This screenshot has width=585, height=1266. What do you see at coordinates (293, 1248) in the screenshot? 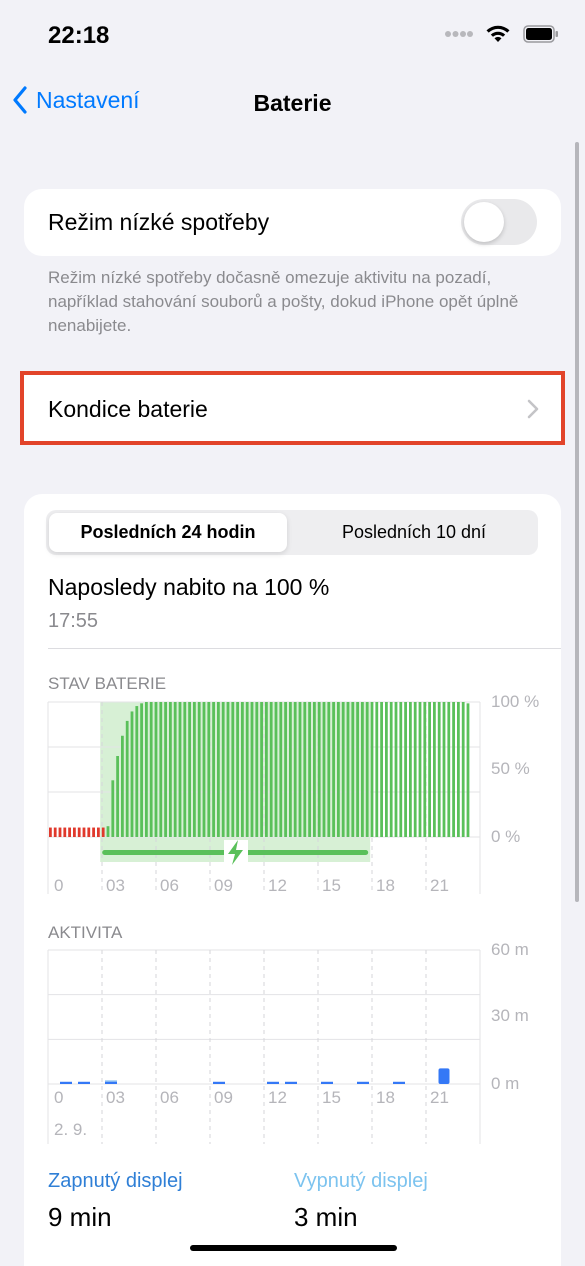
I see `home-indicator` at bounding box center [293, 1248].